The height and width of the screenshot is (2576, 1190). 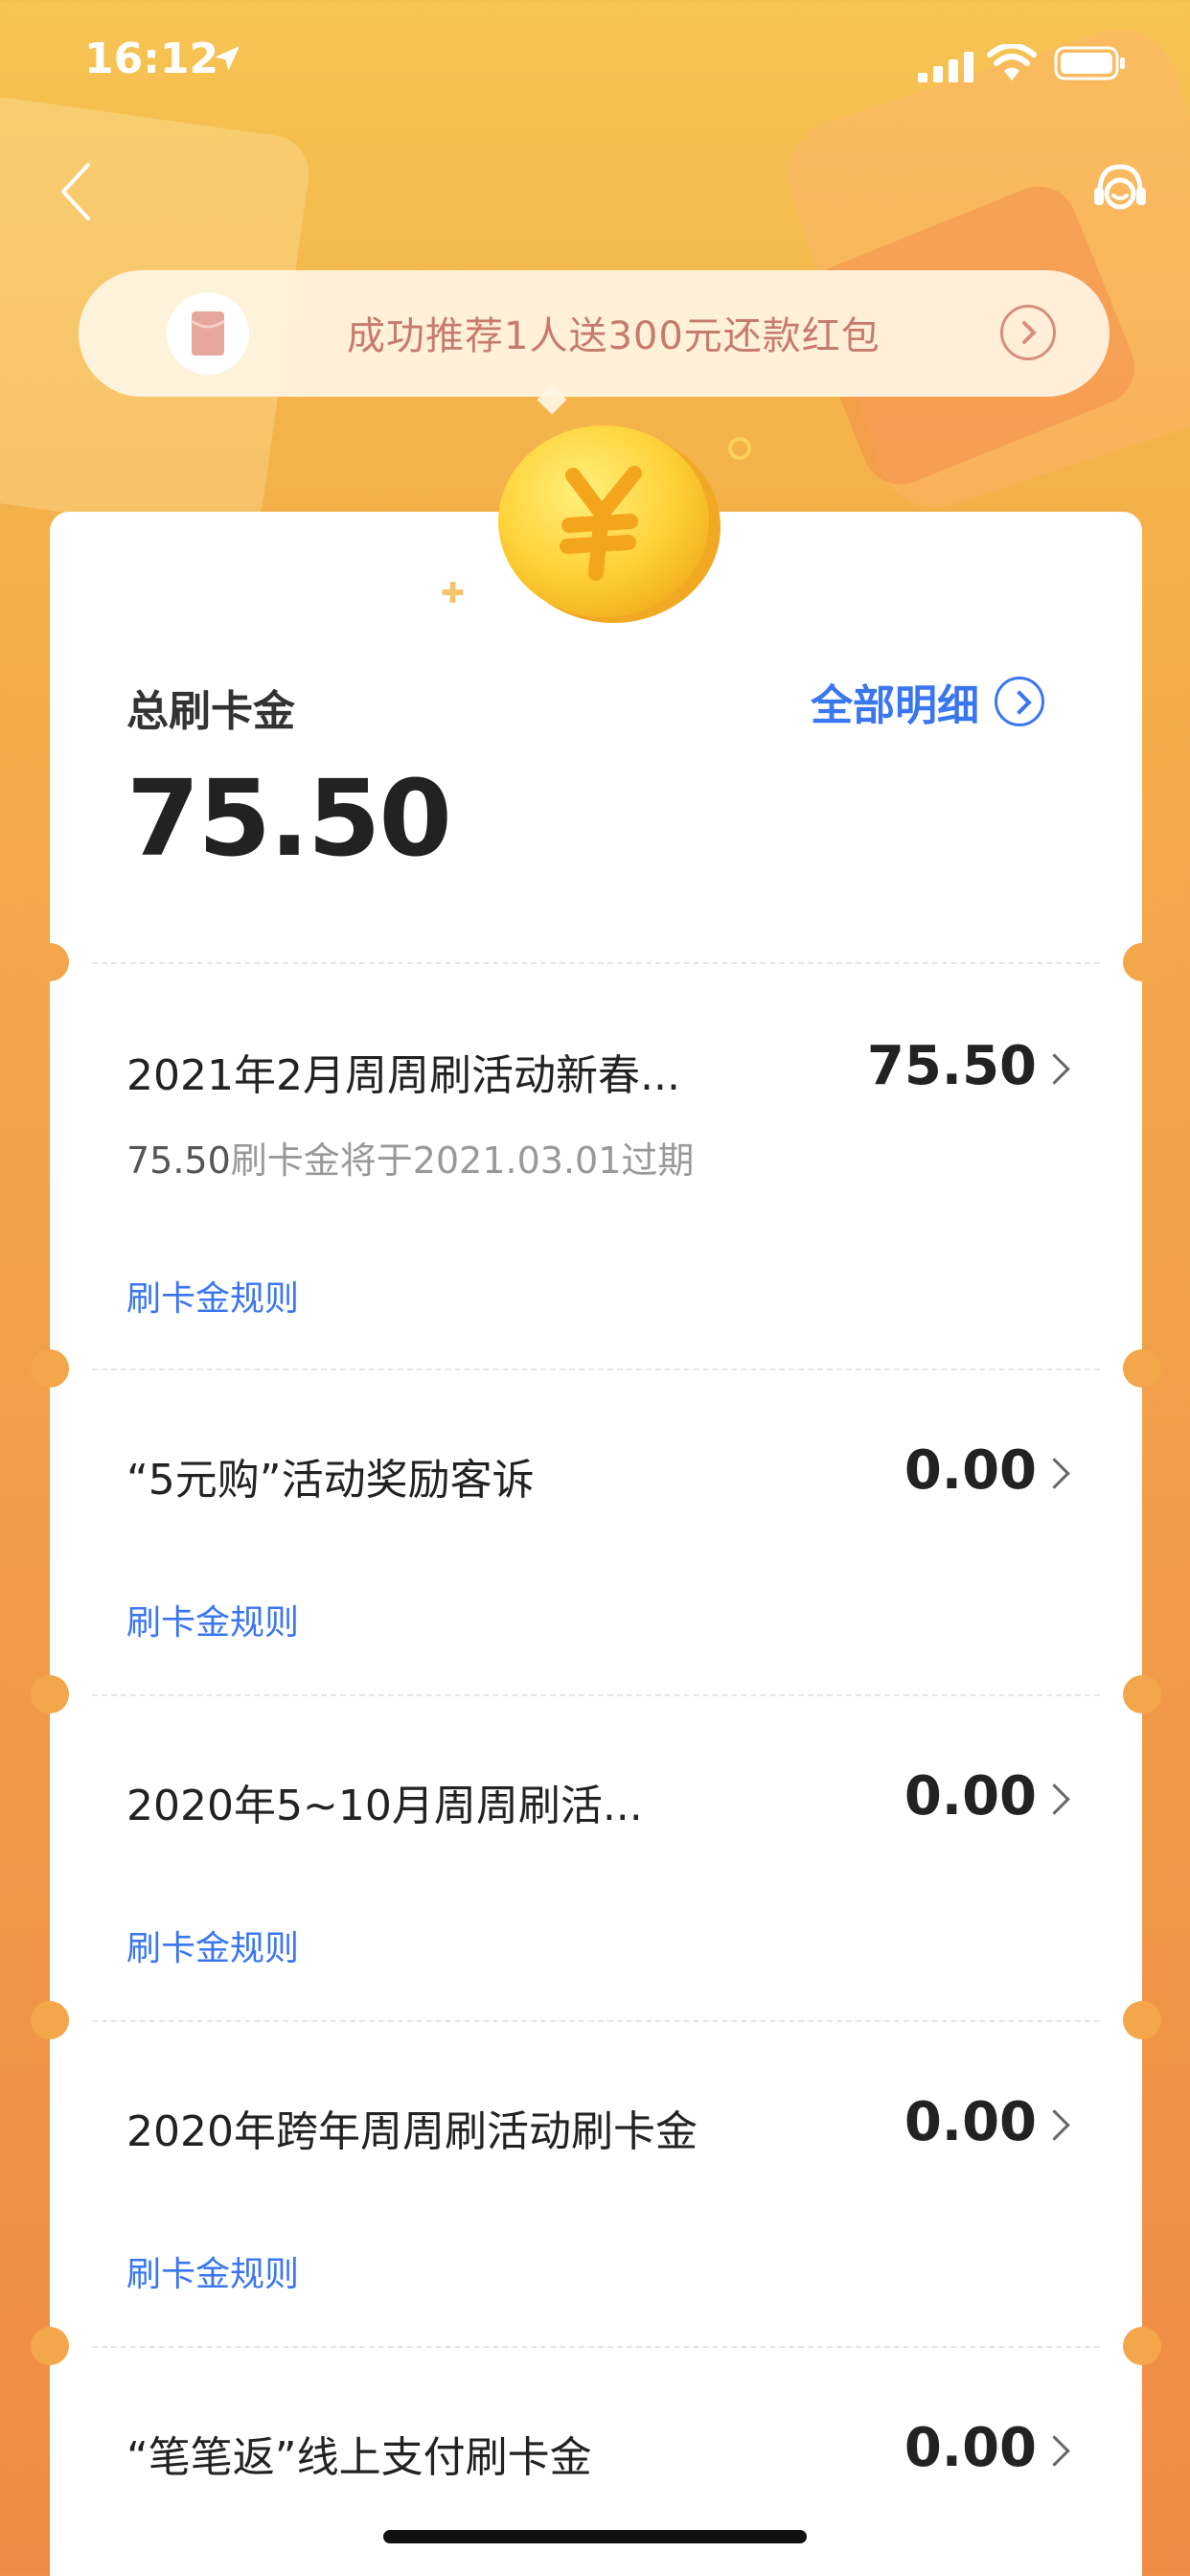 What do you see at coordinates (412, 2131) in the screenshot?
I see `item-title: 2020年跨年周周刷活动刷卡金` at bounding box center [412, 2131].